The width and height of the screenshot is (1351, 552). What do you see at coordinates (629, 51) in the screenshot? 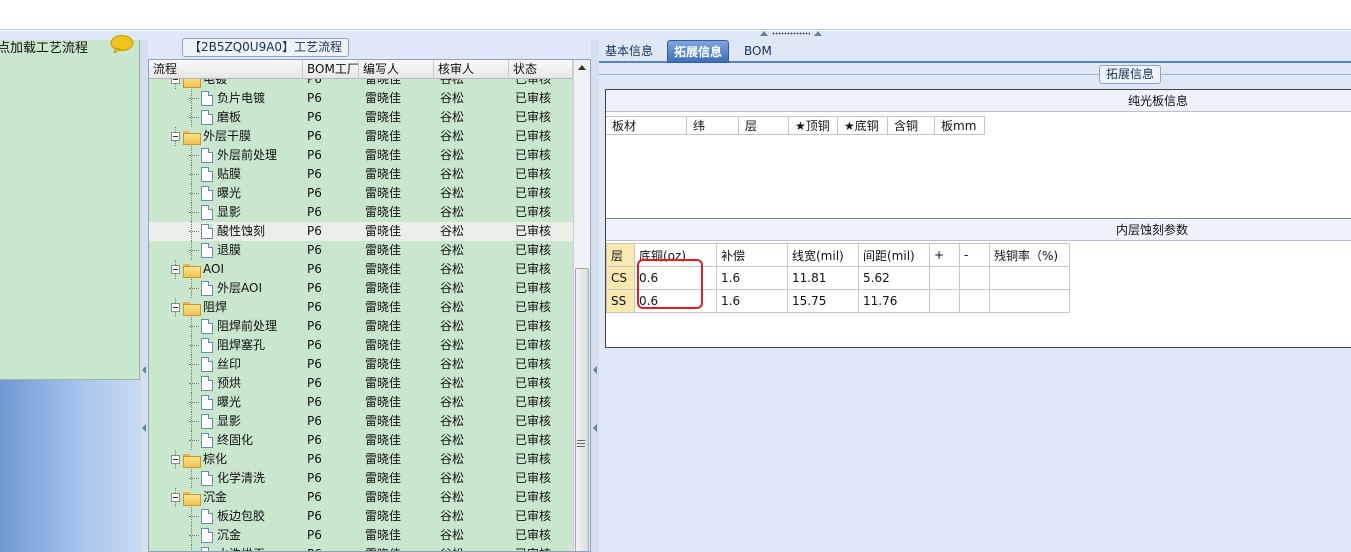
I see `tab-basic-info: 基本信息` at bounding box center [629, 51].